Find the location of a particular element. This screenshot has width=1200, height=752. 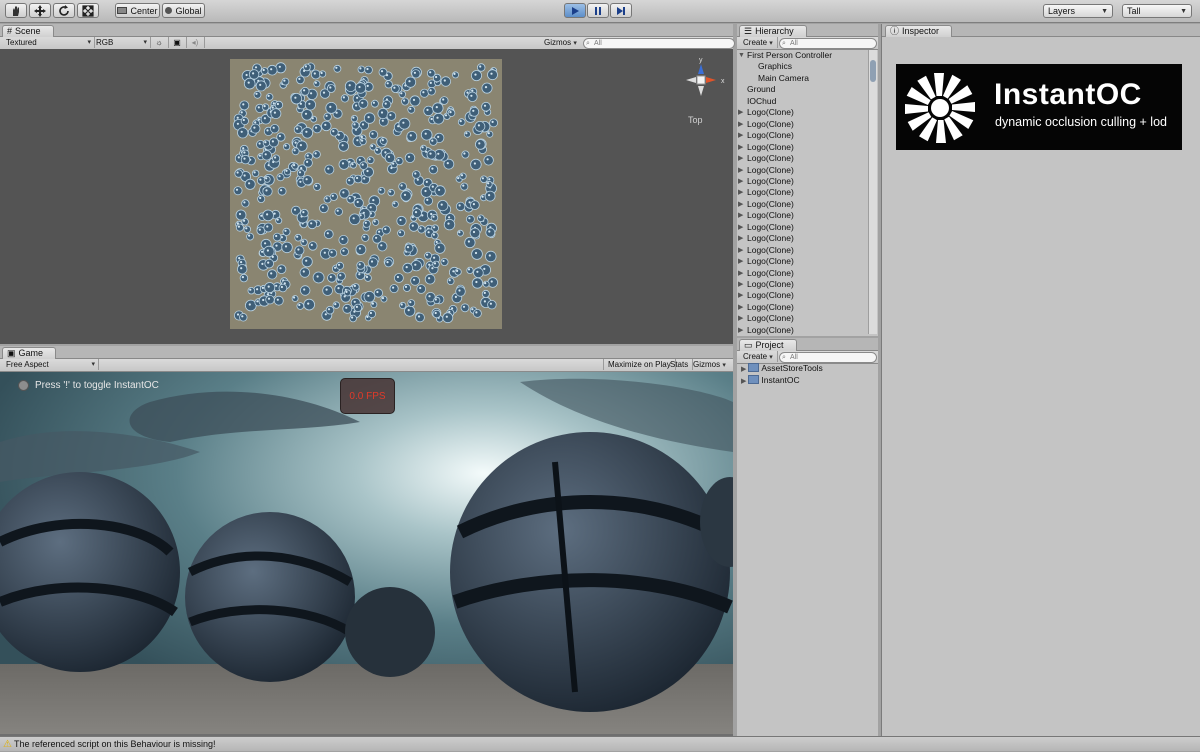

step-button is located at coordinates (621, 10).